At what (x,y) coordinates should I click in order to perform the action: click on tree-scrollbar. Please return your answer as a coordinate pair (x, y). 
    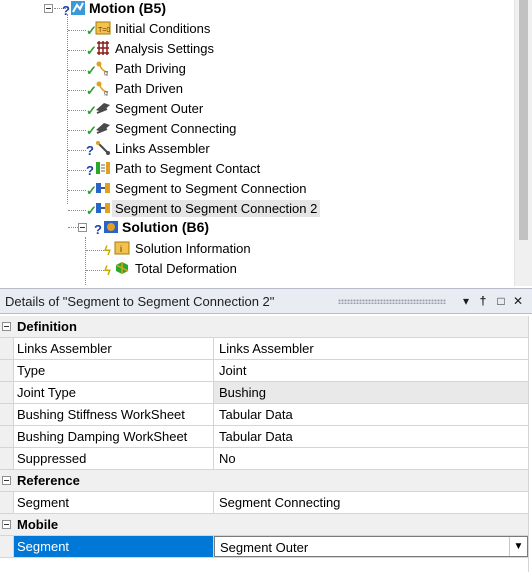
    Looking at the image, I should click on (523, 143).